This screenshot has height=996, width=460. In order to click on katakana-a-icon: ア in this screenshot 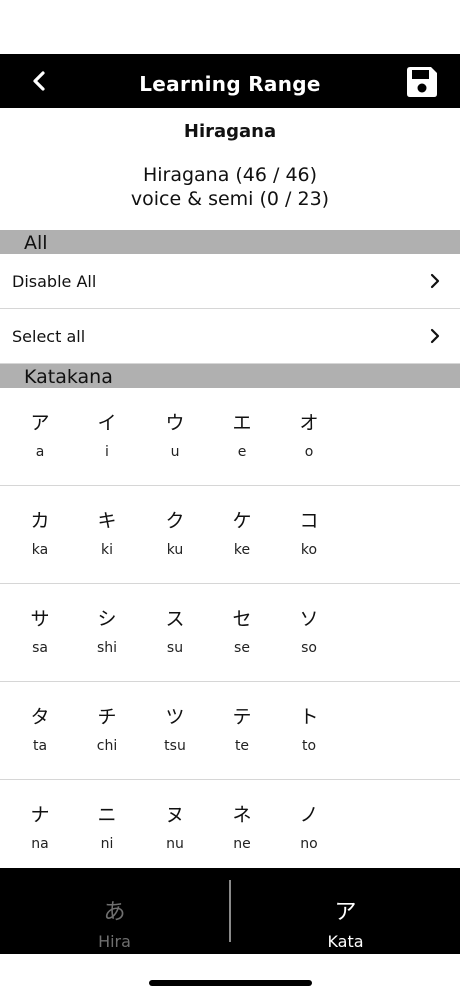, I will do `click(345, 912)`.